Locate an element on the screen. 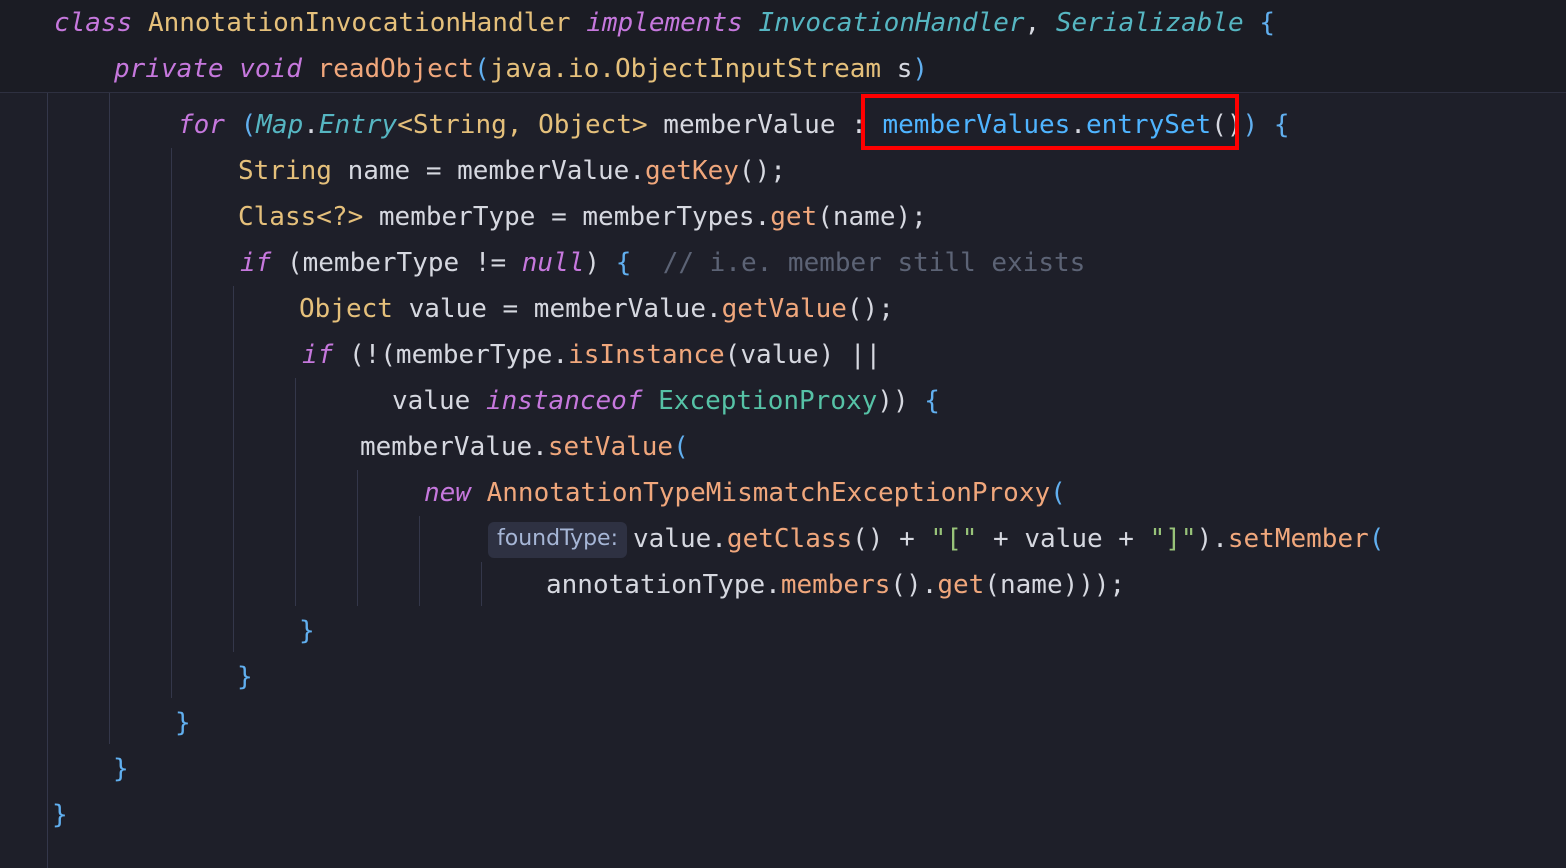  code-line-annotation-type: annotationType.members().get(name))); is located at coordinates (835, 585).